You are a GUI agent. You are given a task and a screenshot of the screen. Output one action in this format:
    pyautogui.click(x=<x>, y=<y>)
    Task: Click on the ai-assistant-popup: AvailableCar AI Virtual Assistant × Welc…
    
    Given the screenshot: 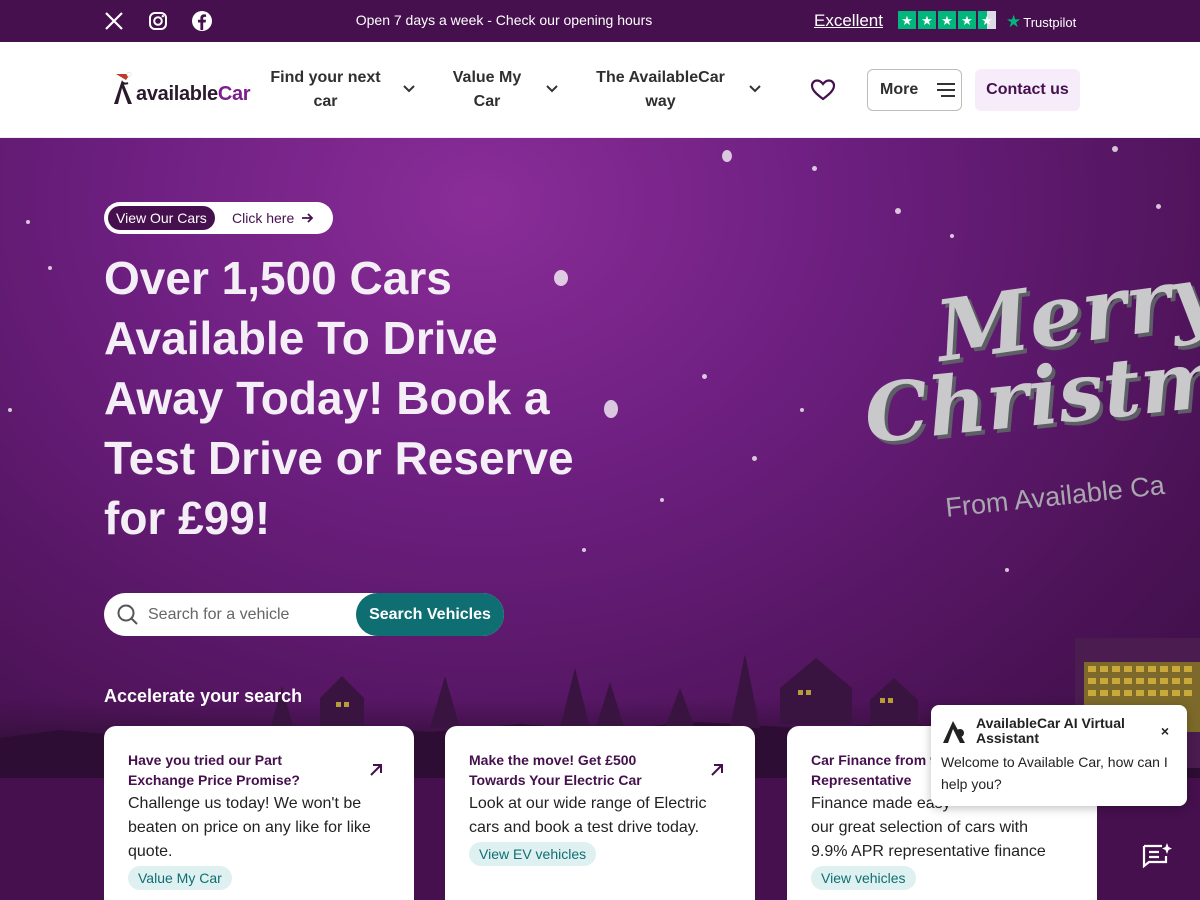 What is the action you would take?
    pyautogui.click(x=1059, y=755)
    